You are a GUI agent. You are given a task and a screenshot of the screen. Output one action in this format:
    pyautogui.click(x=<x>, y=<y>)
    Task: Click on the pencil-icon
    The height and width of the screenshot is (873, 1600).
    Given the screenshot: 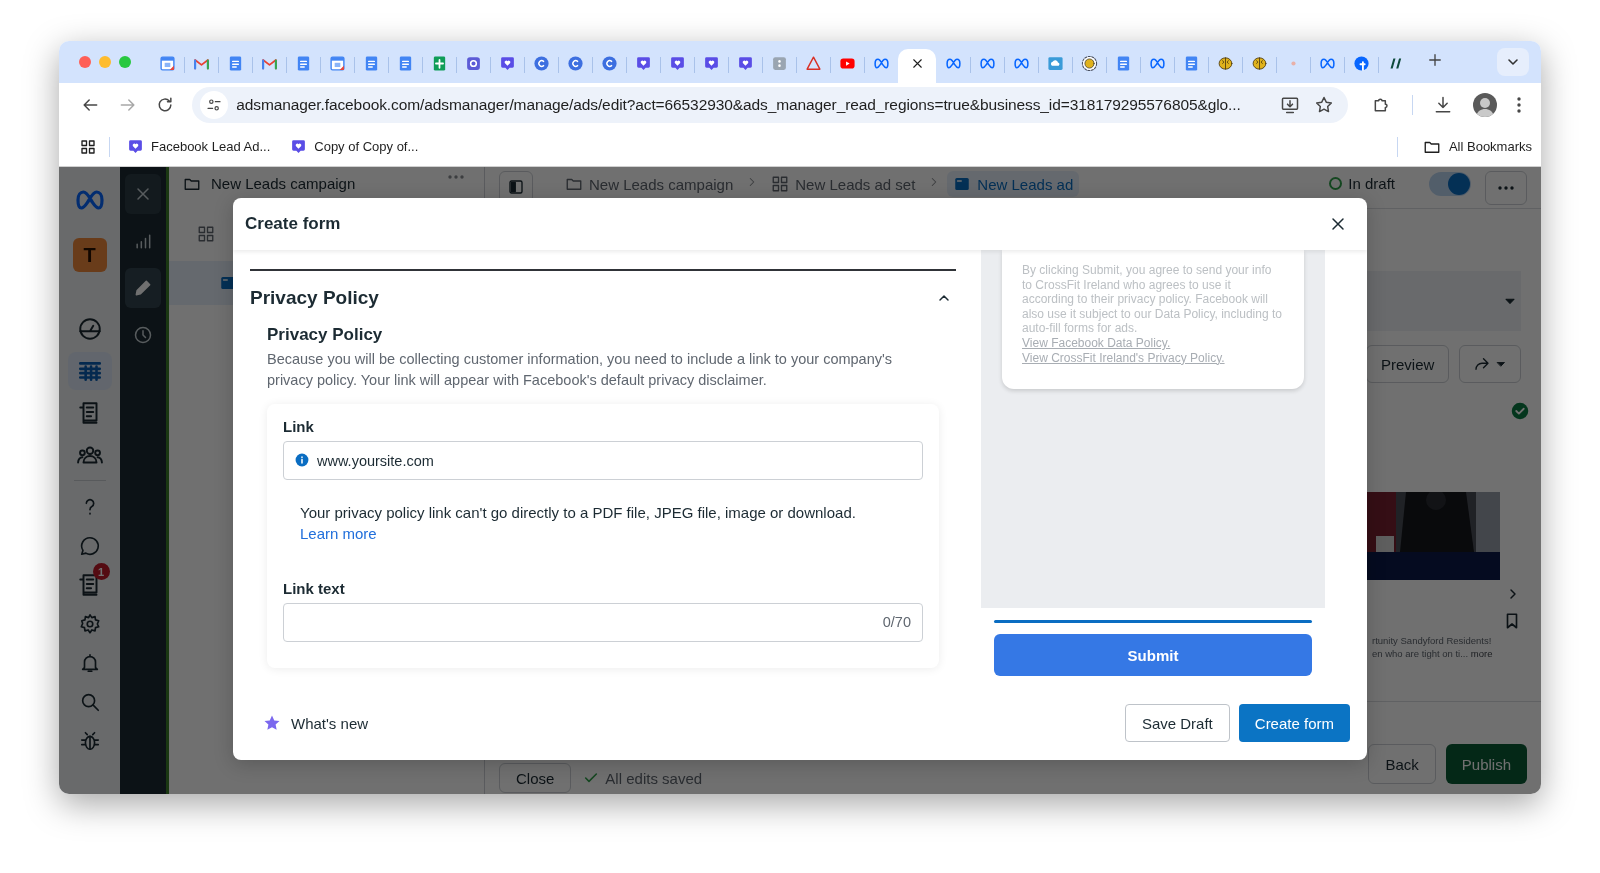 What is the action you would take?
    pyautogui.click(x=143, y=288)
    